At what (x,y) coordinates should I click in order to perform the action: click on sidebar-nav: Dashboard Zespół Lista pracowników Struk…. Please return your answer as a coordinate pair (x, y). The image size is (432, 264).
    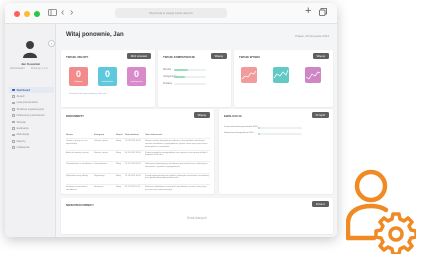
    Looking at the image, I should click on (31, 119).